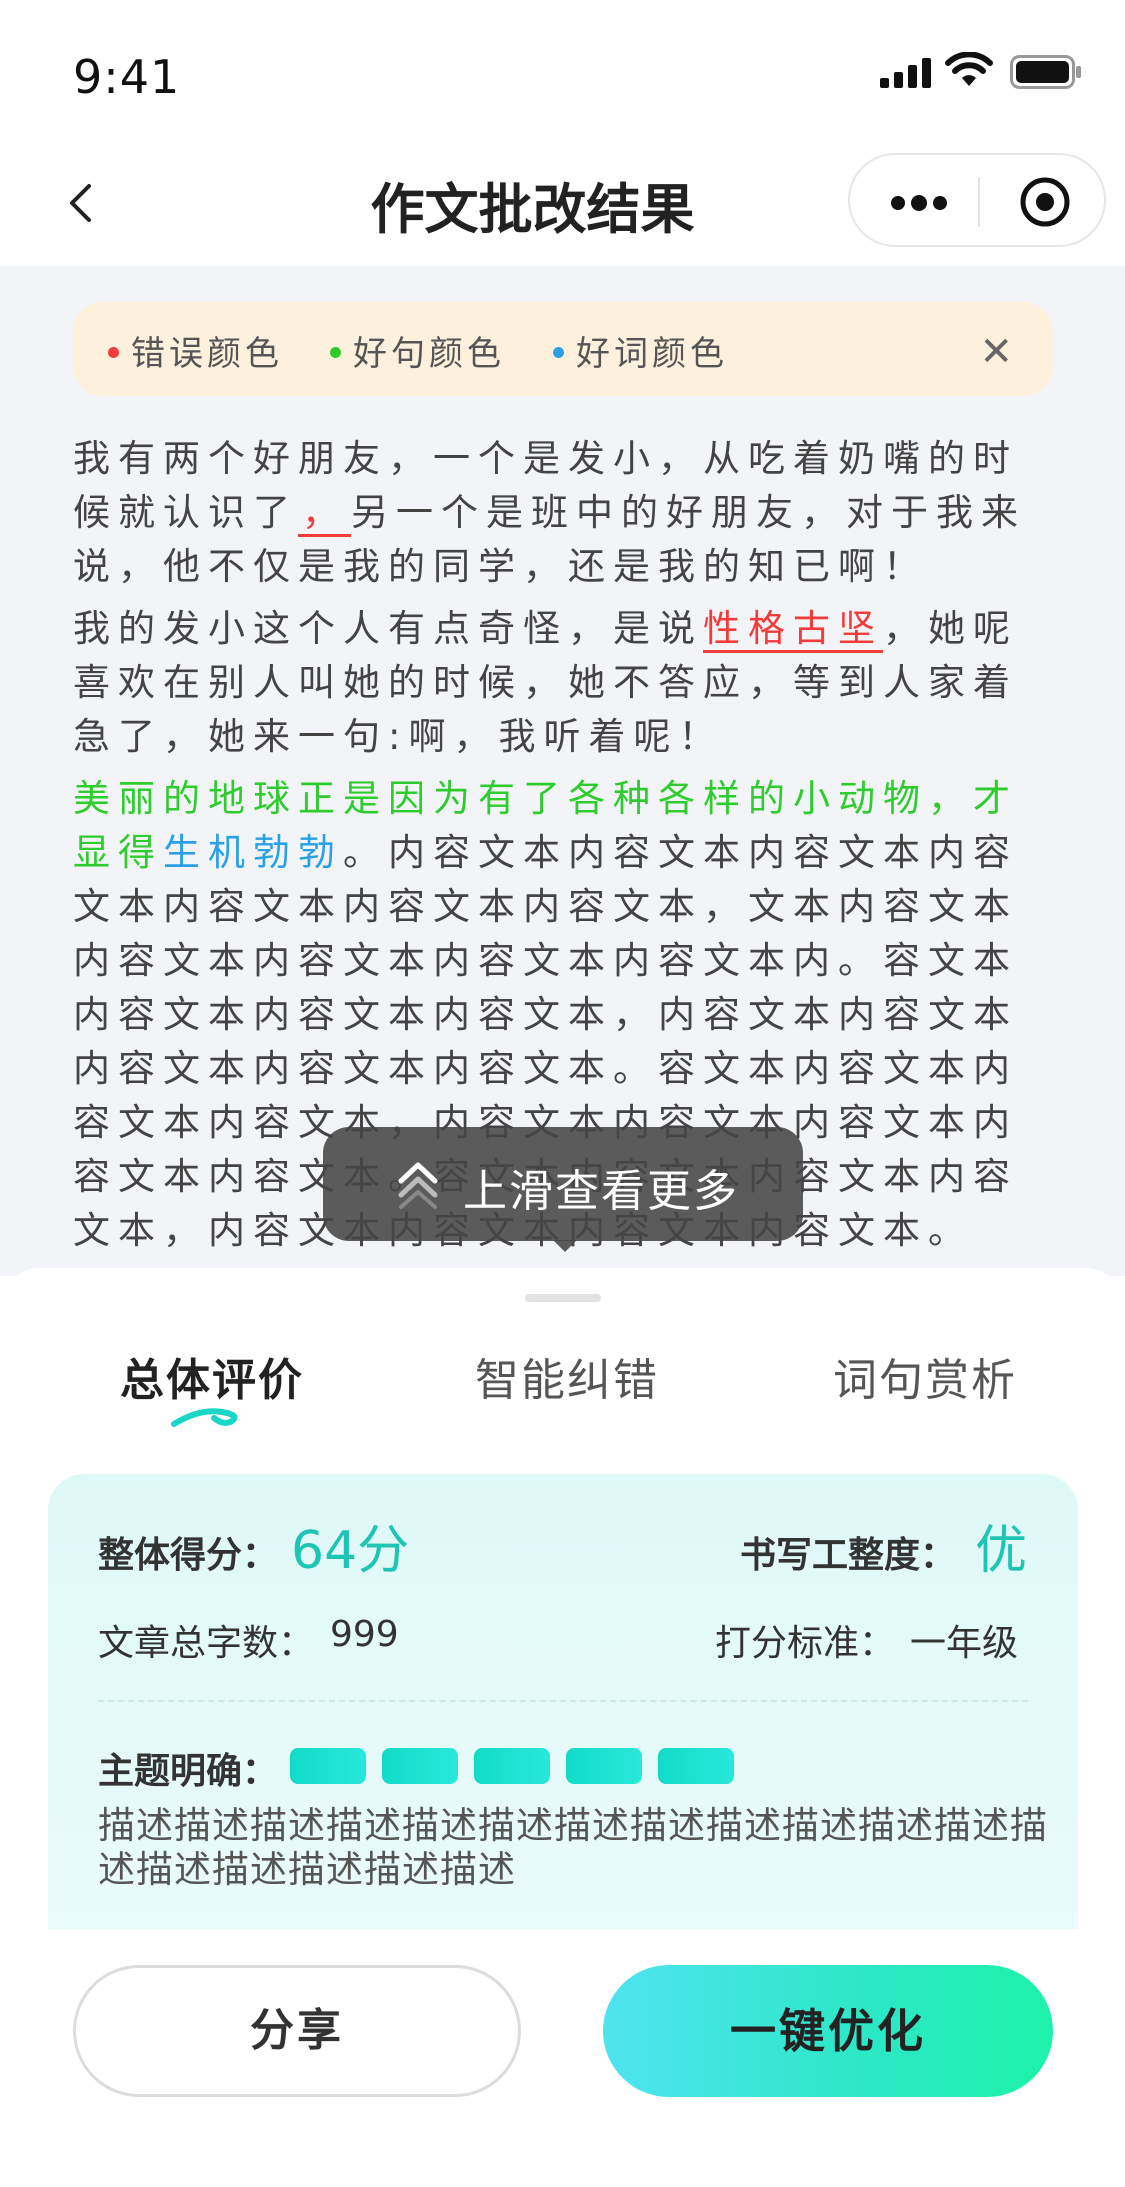 The width and height of the screenshot is (1125, 2187). I want to click on tab-overall: 总体评价, so click(212, 1376).